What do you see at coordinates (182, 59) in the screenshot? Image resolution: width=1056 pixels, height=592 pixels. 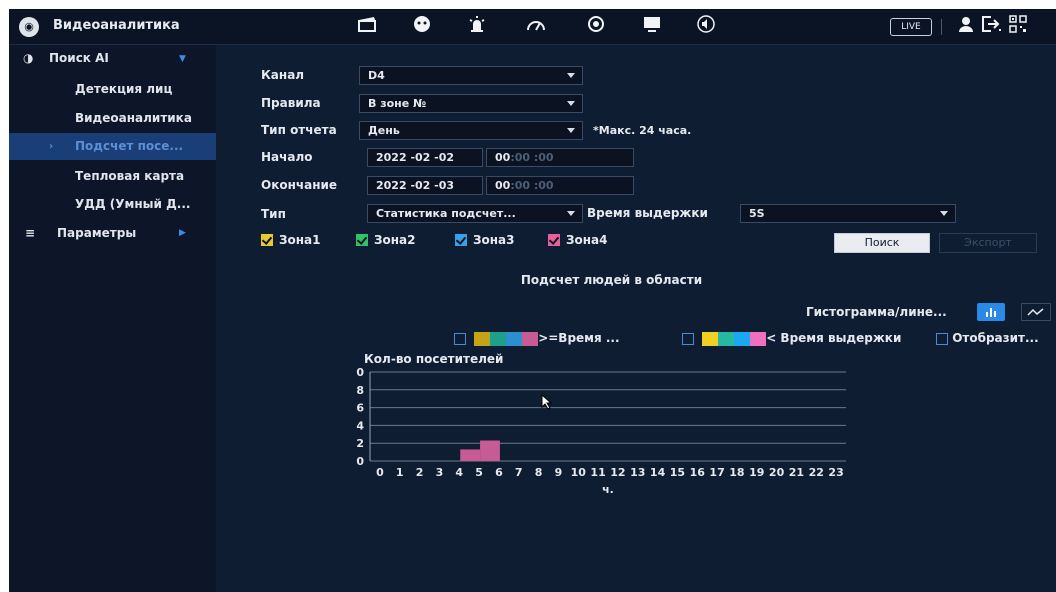 I see `chevron-down-icon: ▼` at bounding box center [182, 59].